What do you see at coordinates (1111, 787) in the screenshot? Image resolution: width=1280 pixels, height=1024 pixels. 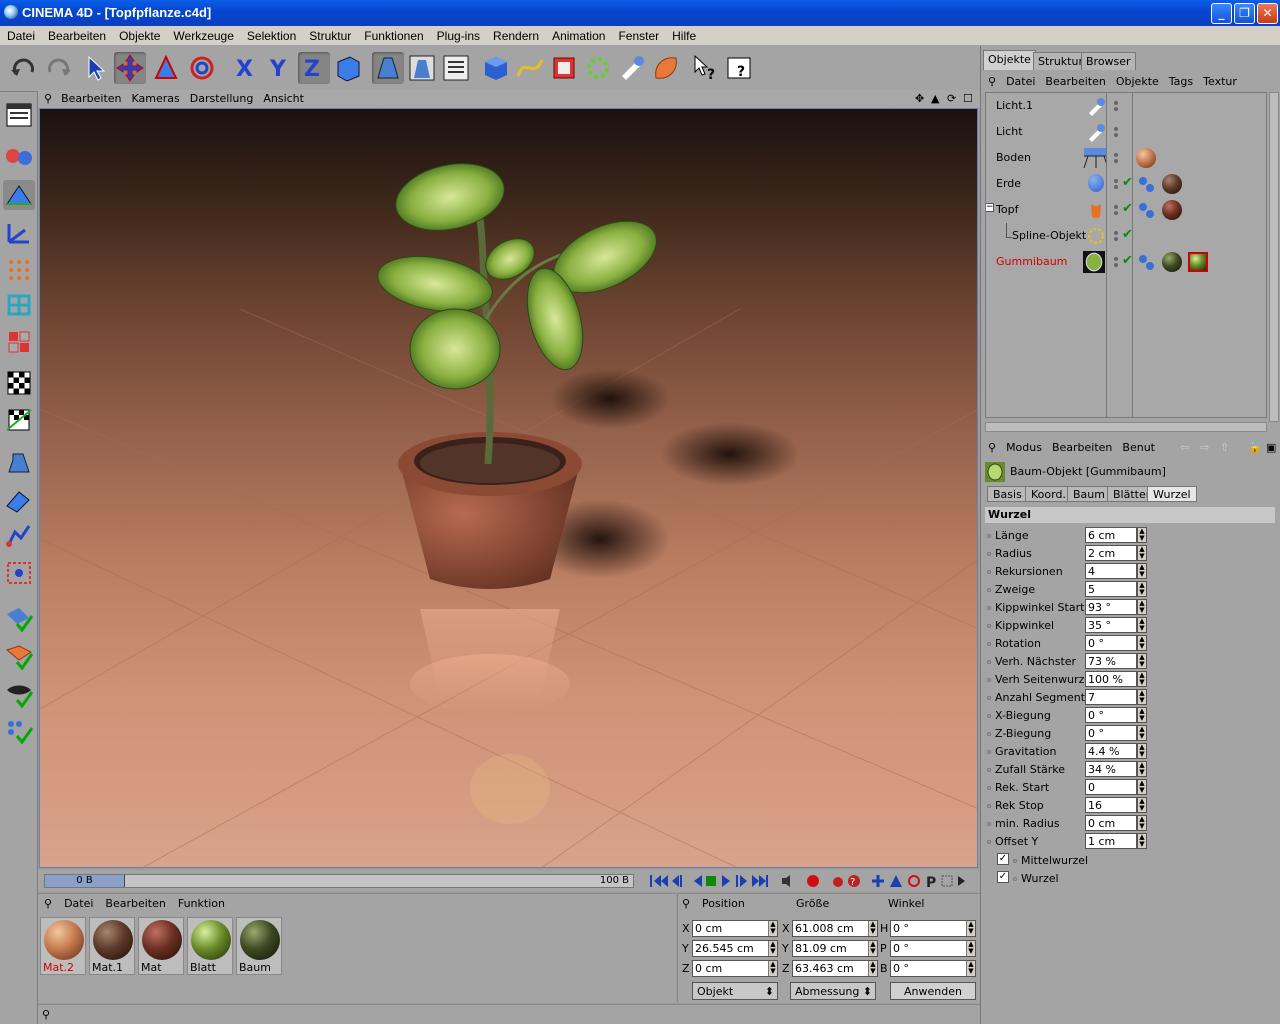 I see `attr-value-field: 0` at bounding box center [1111, 787].